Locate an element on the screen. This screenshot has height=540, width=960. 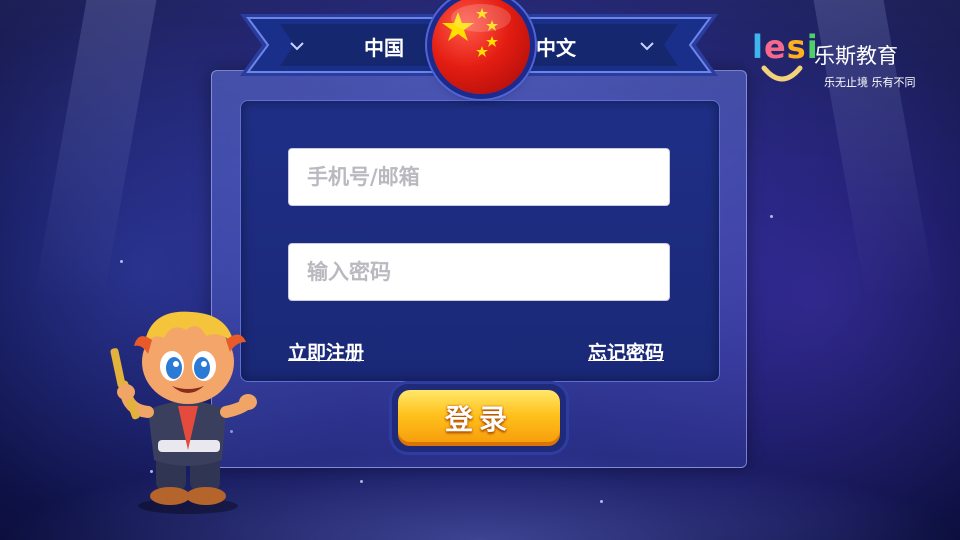
mascot-character is located at coordinates (183, 412).